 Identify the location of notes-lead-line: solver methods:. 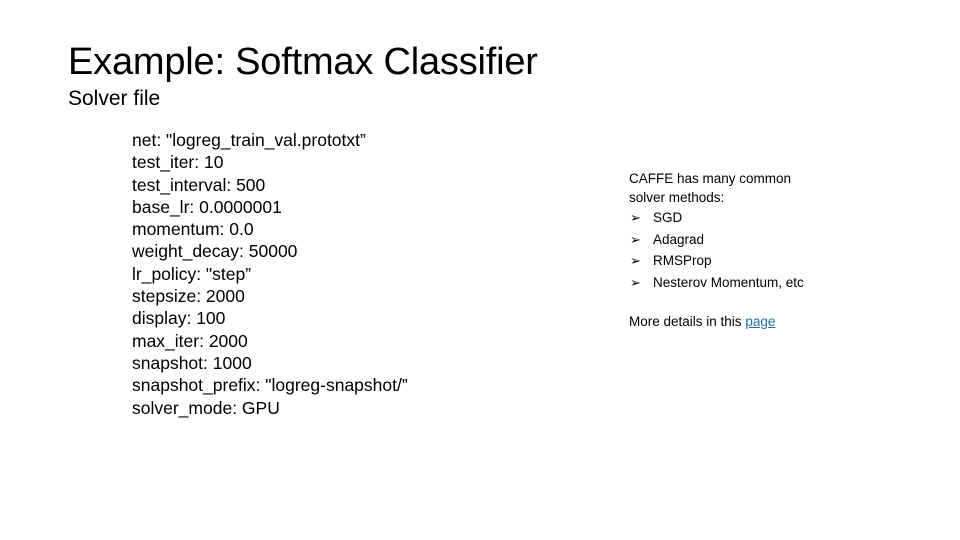
(677, 197).